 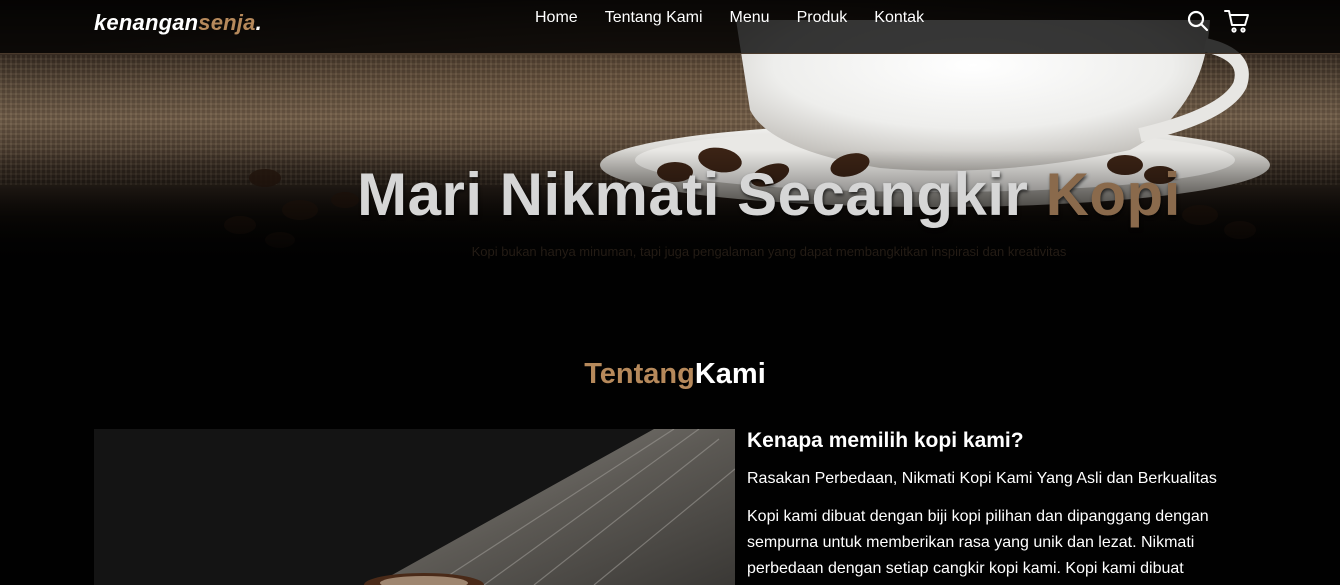 I want to click on nav-link-home: Home, so click(x=556, y=18).